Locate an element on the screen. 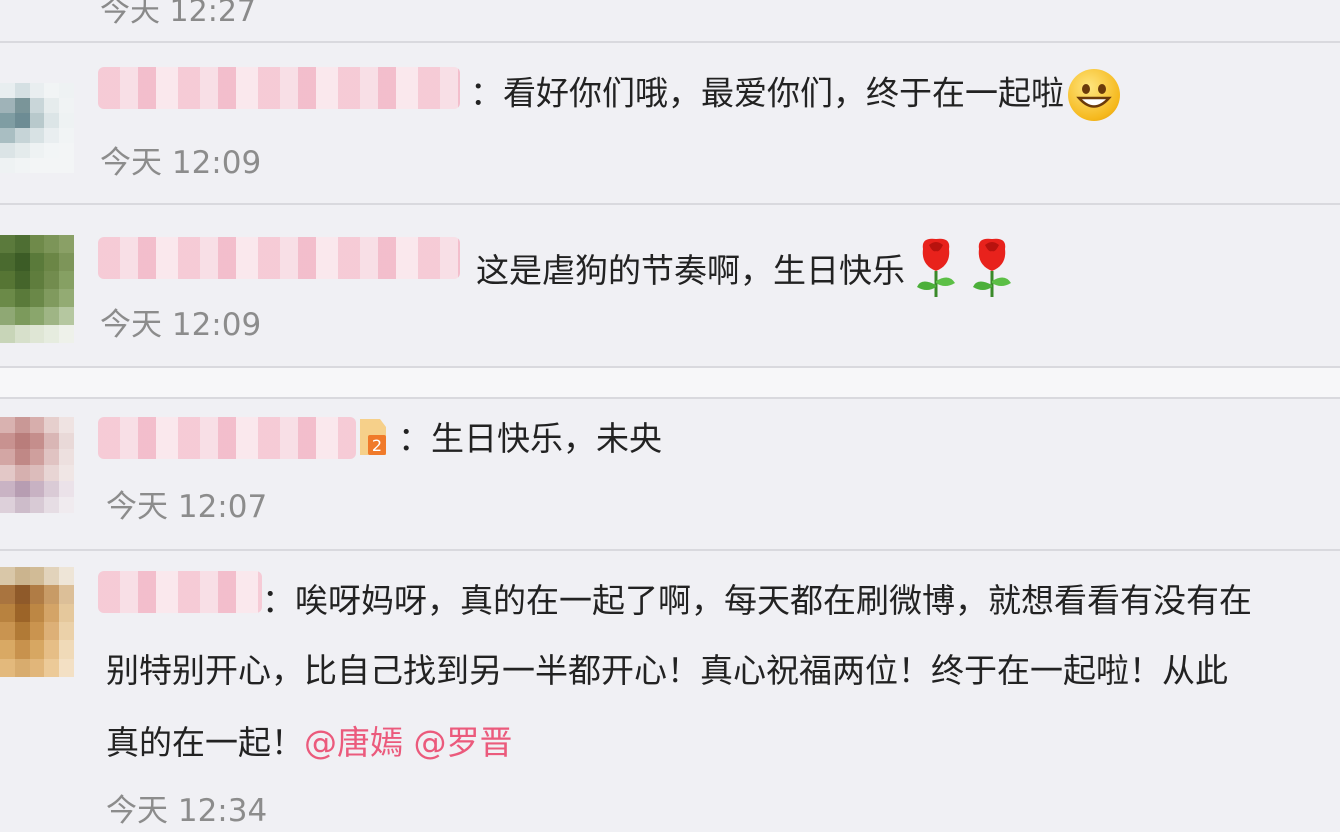 The width and height of the screenshot is (1340, 832). section-gap is located at coordinates (670, 383).